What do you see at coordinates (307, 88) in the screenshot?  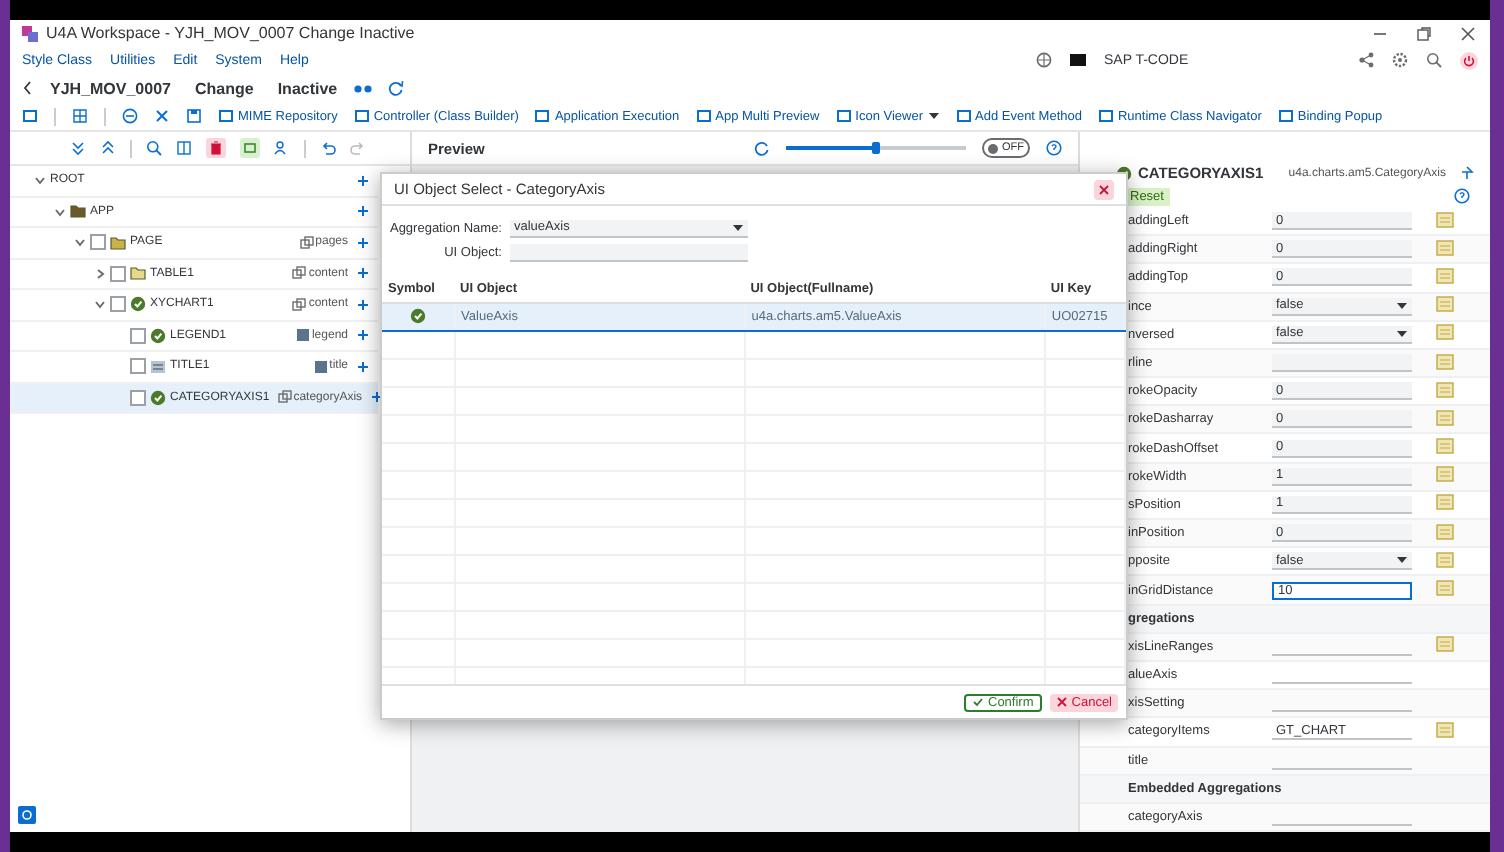 I see `activation-status: Inactive` at bounding box center [307, 88].